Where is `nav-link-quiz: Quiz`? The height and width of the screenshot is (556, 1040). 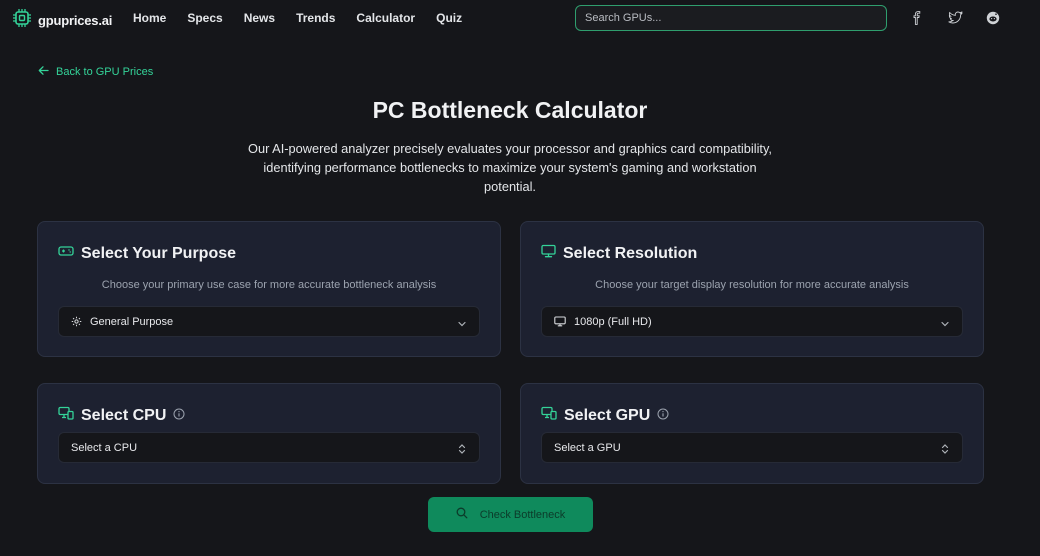
nav-link-quiz: Quiz is located at coordinates (449, 18).